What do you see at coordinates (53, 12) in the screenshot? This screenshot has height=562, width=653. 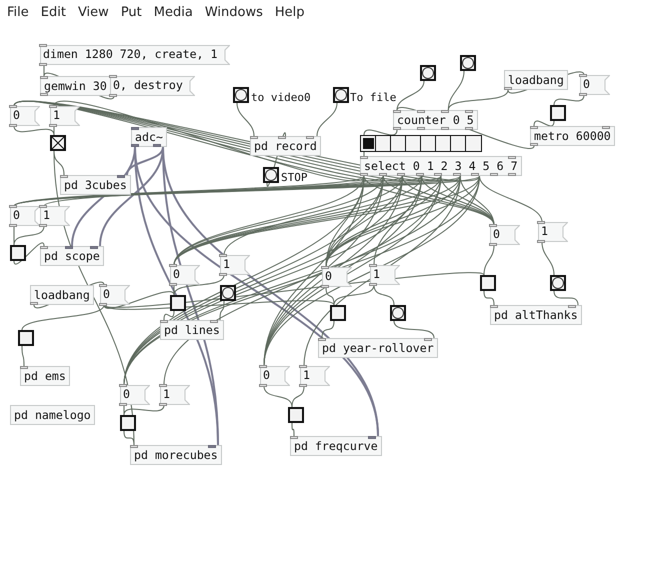 I see `menu-item: Edit` at bounding box center [53, 12].